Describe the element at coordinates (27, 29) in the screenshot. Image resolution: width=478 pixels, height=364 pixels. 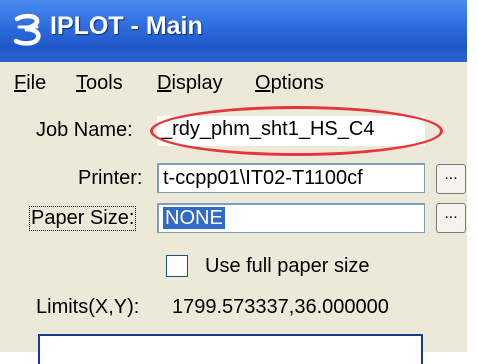
I see `app-logo-icon` at that location.